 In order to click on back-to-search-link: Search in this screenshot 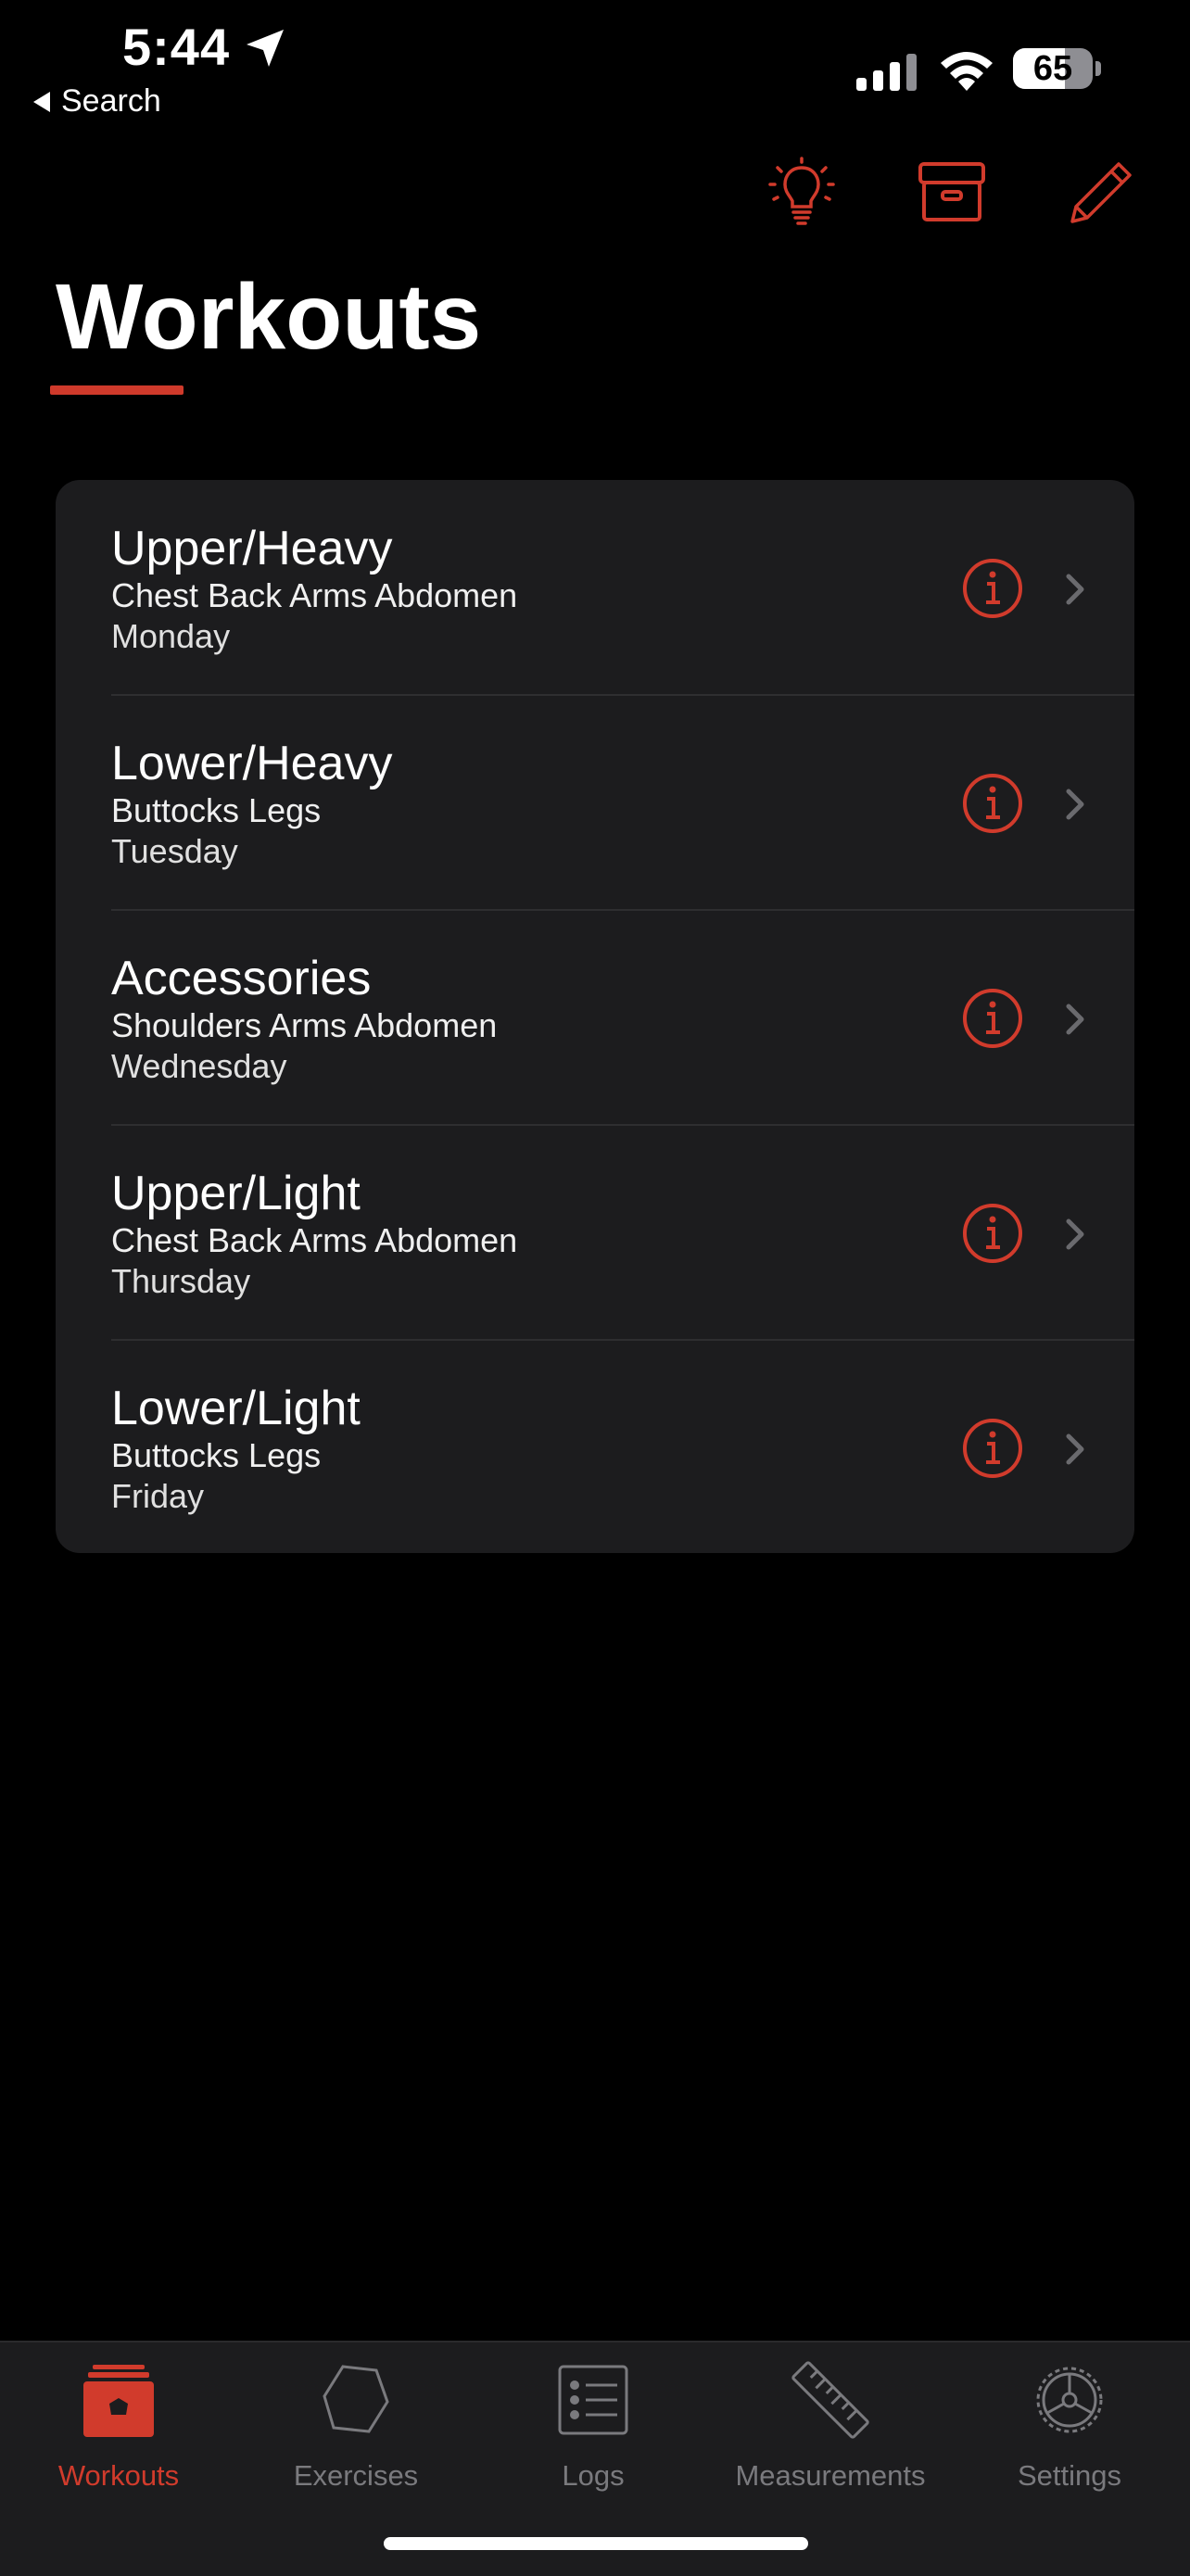, I will do `click(97, 101)`.